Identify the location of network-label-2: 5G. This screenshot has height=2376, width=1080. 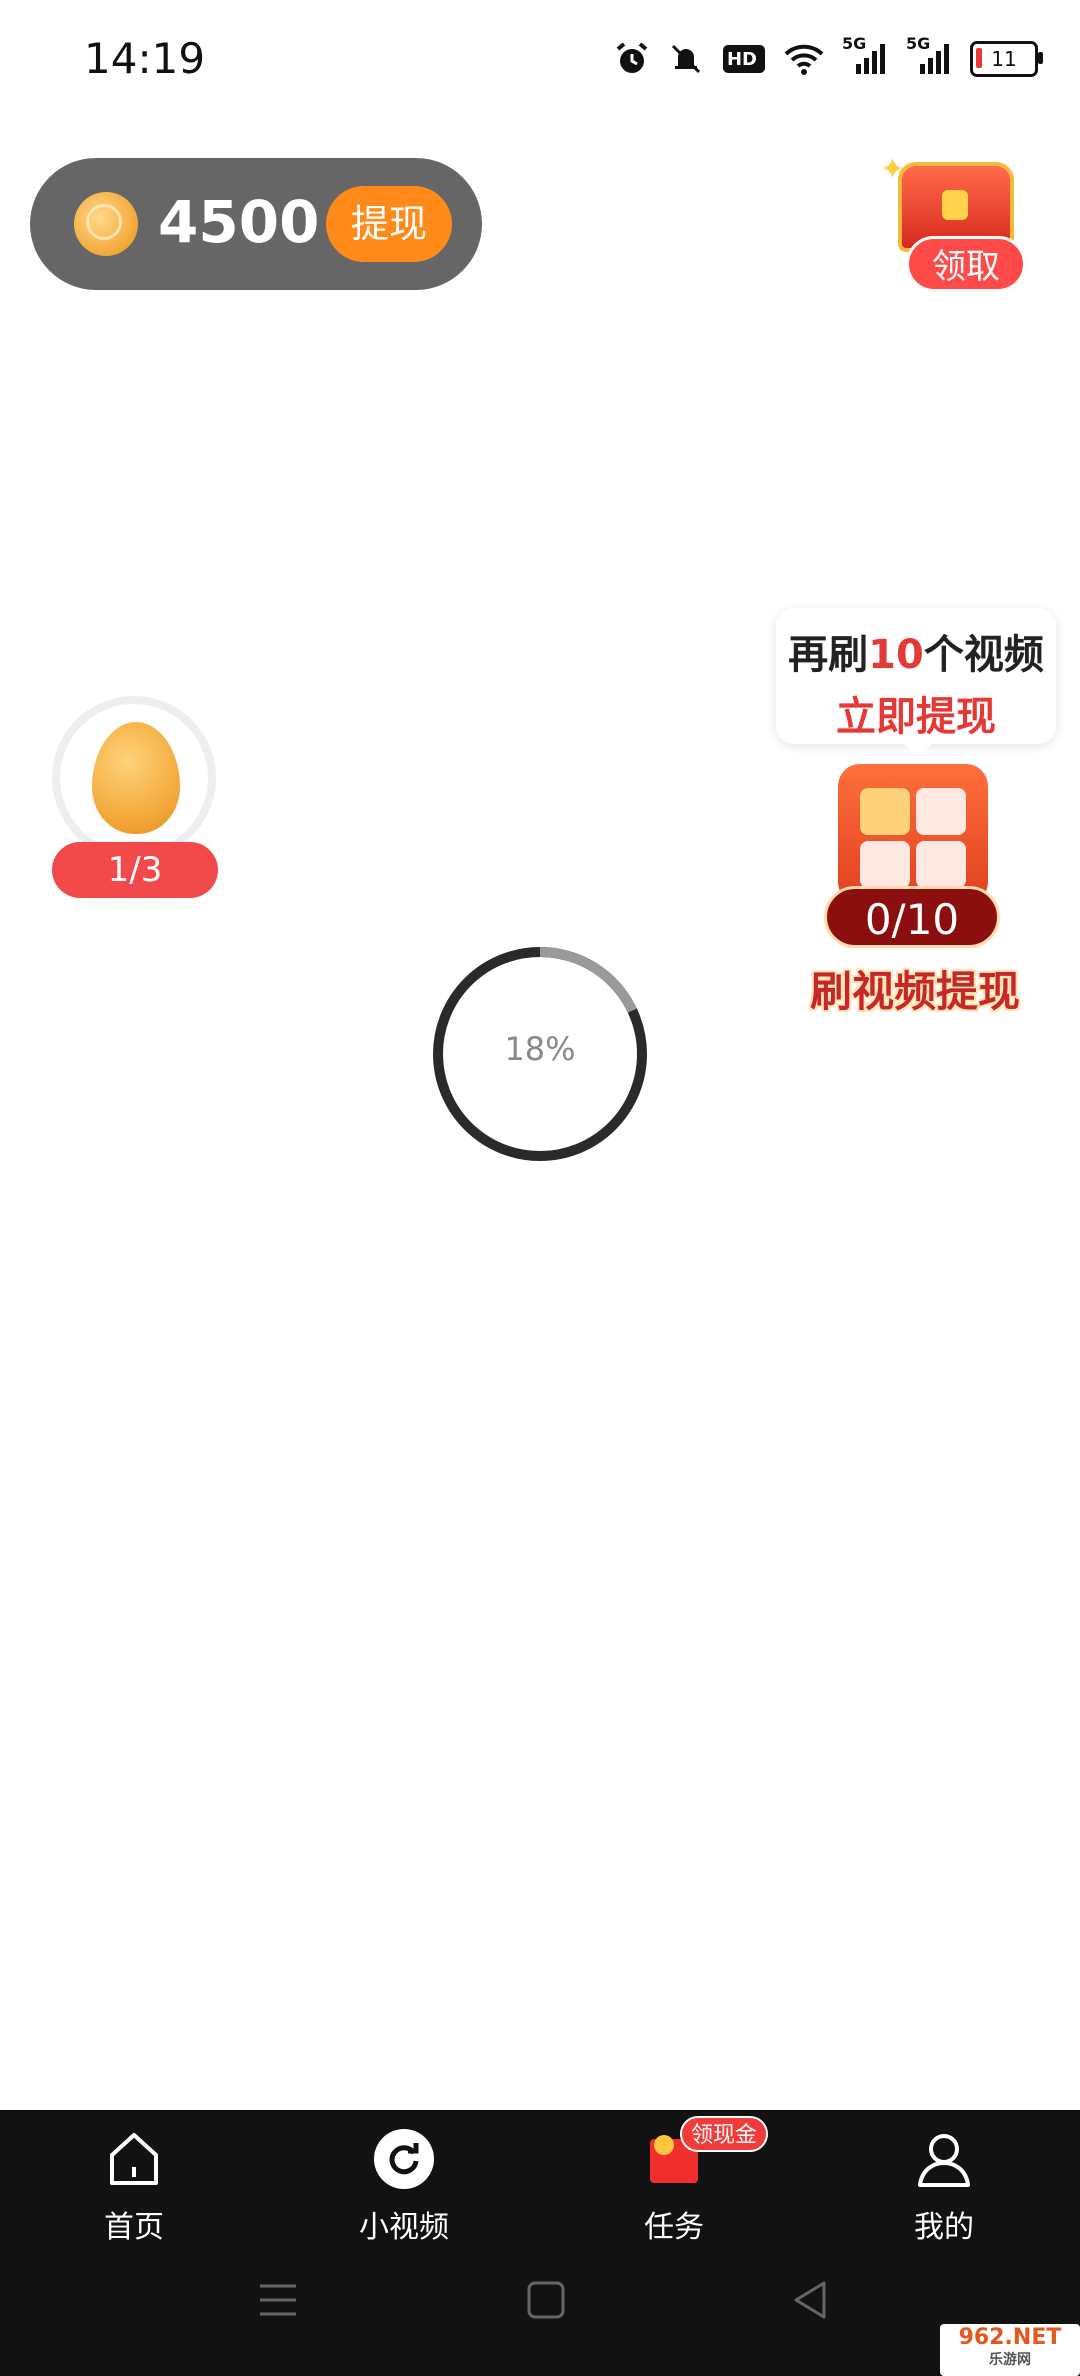
(918, 43).